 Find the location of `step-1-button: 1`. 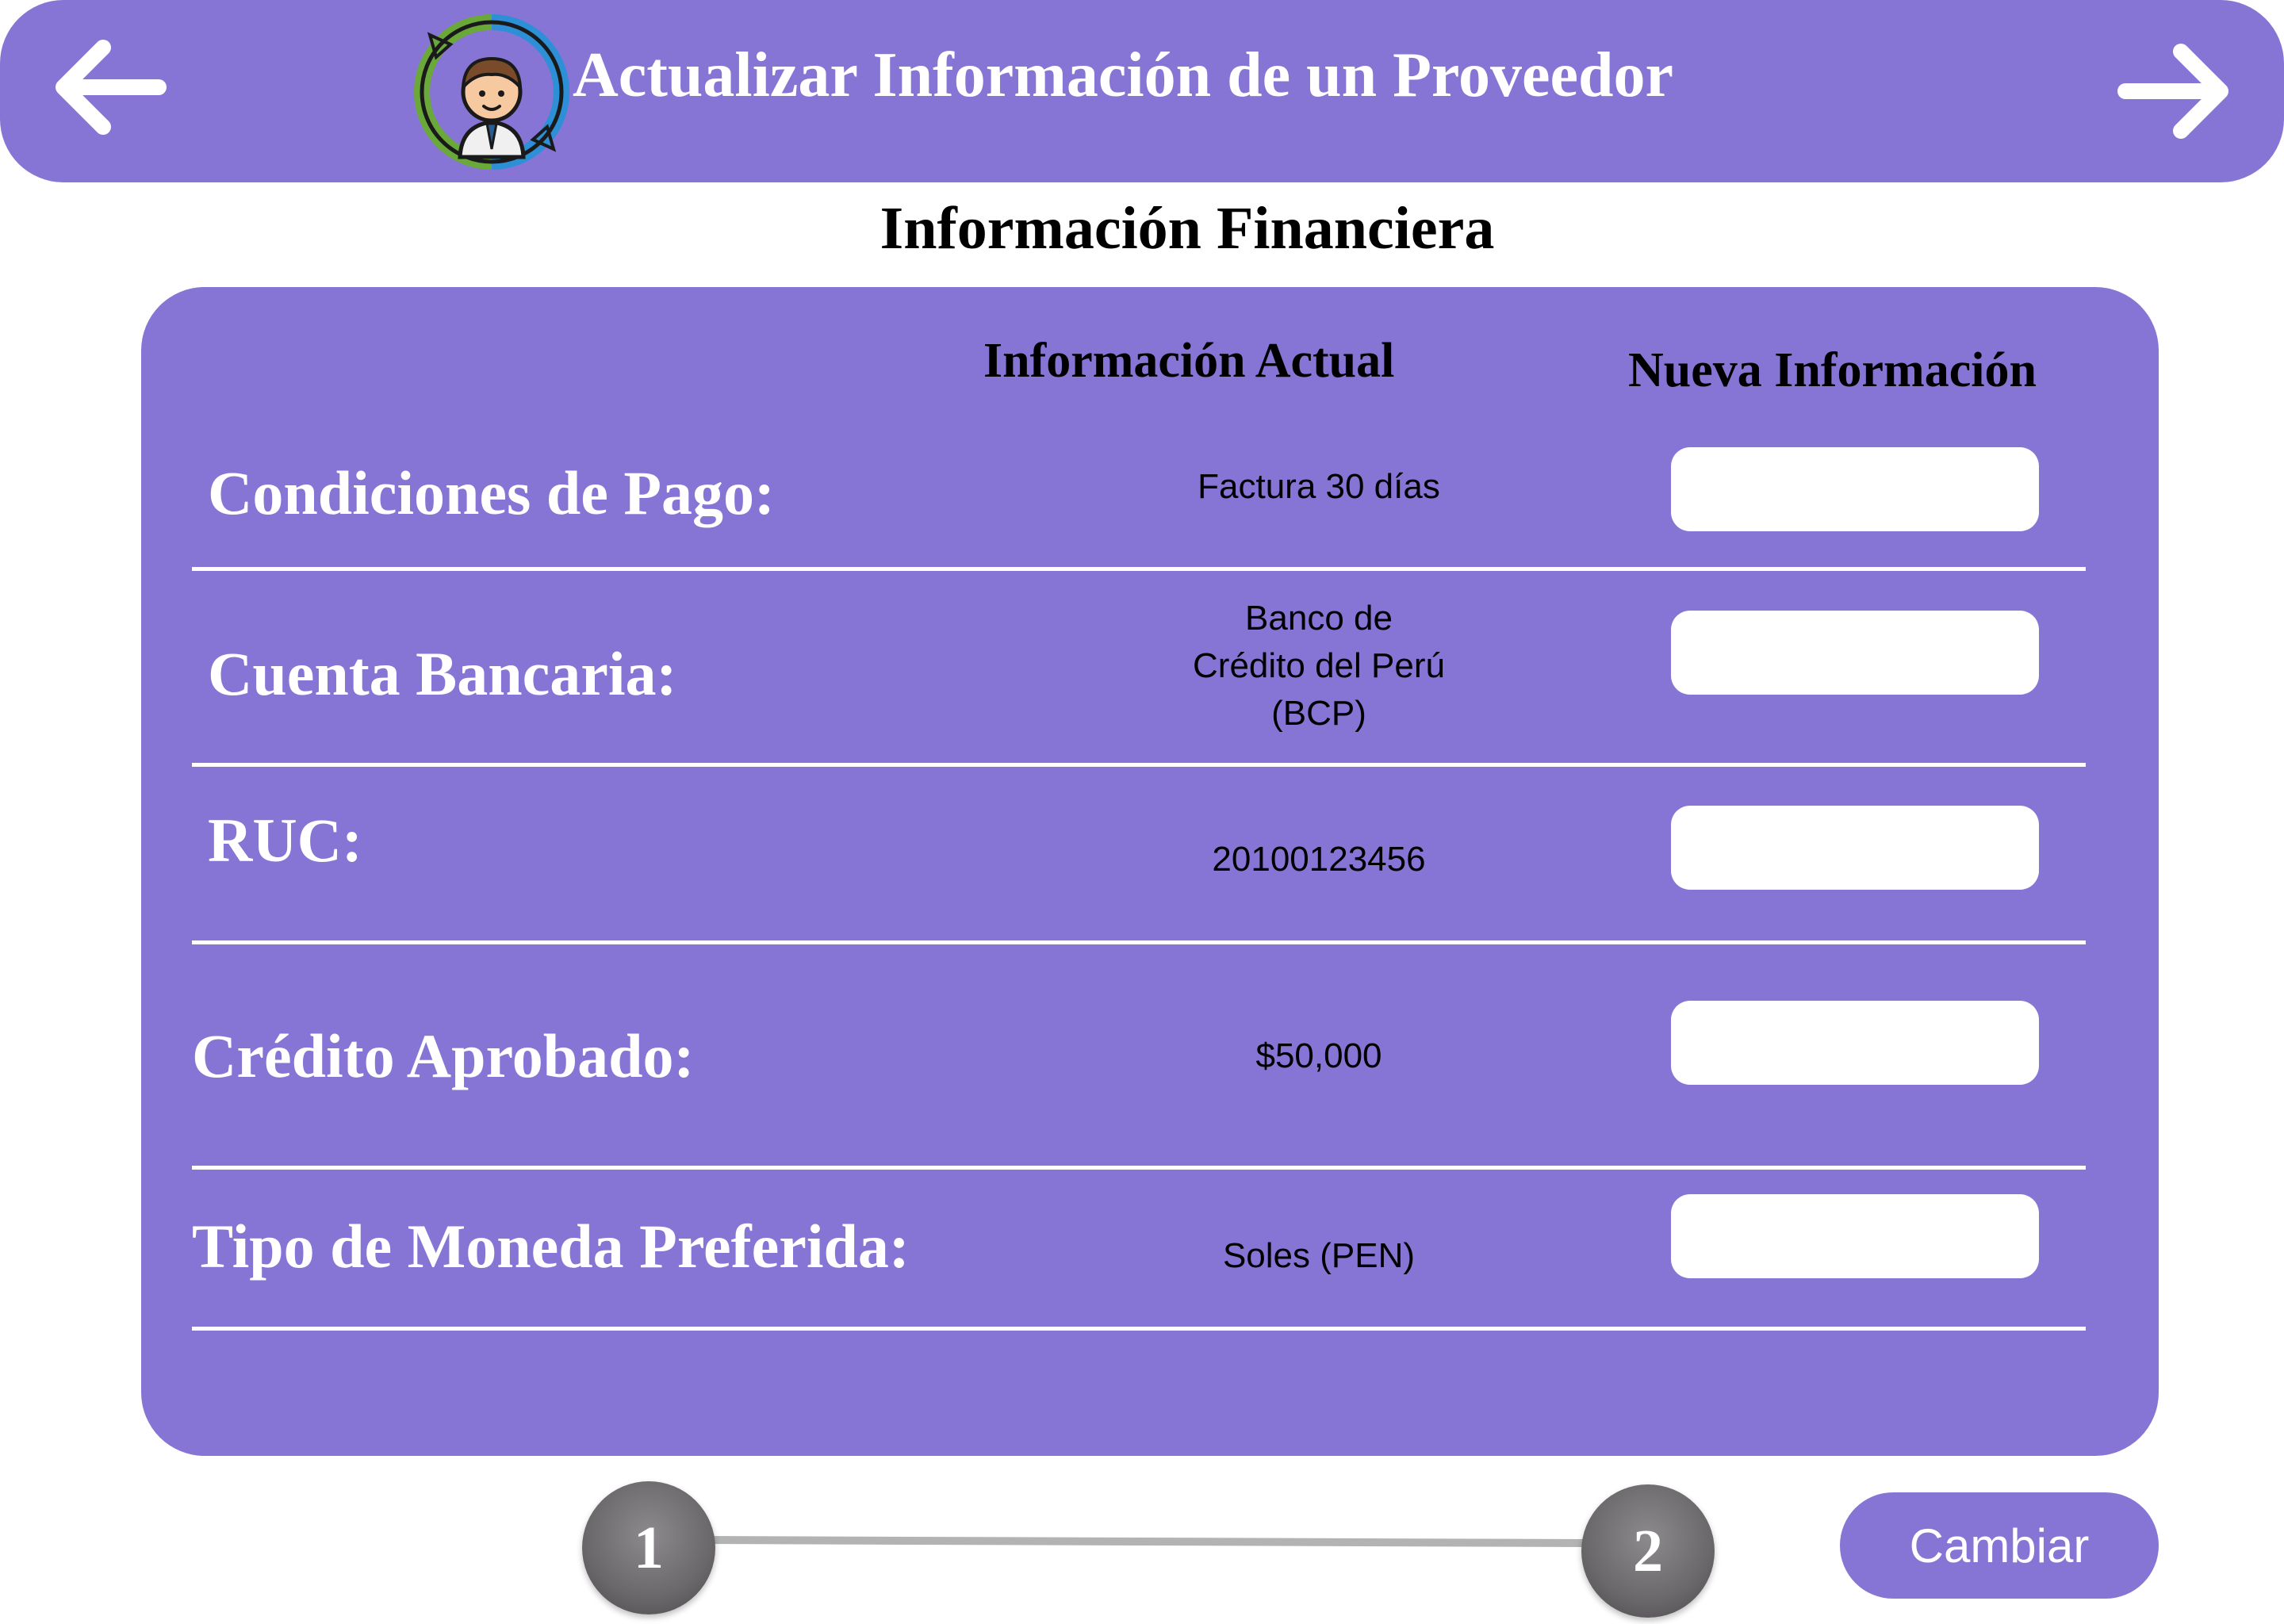

step-1-button: 1 is located at coordinates (648, 1547).